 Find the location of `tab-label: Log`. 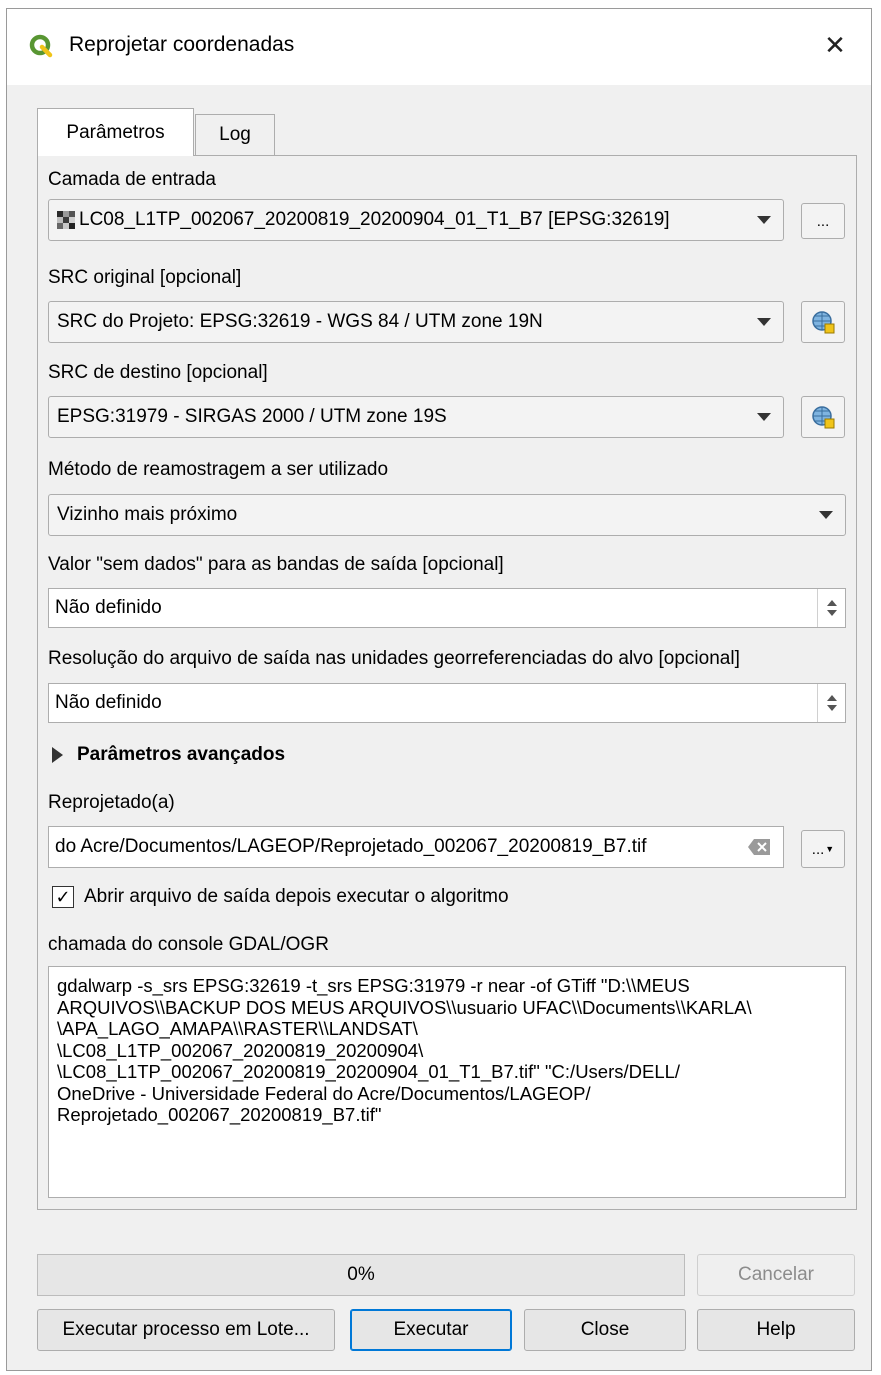

tab-label: Log is located at coordinates (235, 134).